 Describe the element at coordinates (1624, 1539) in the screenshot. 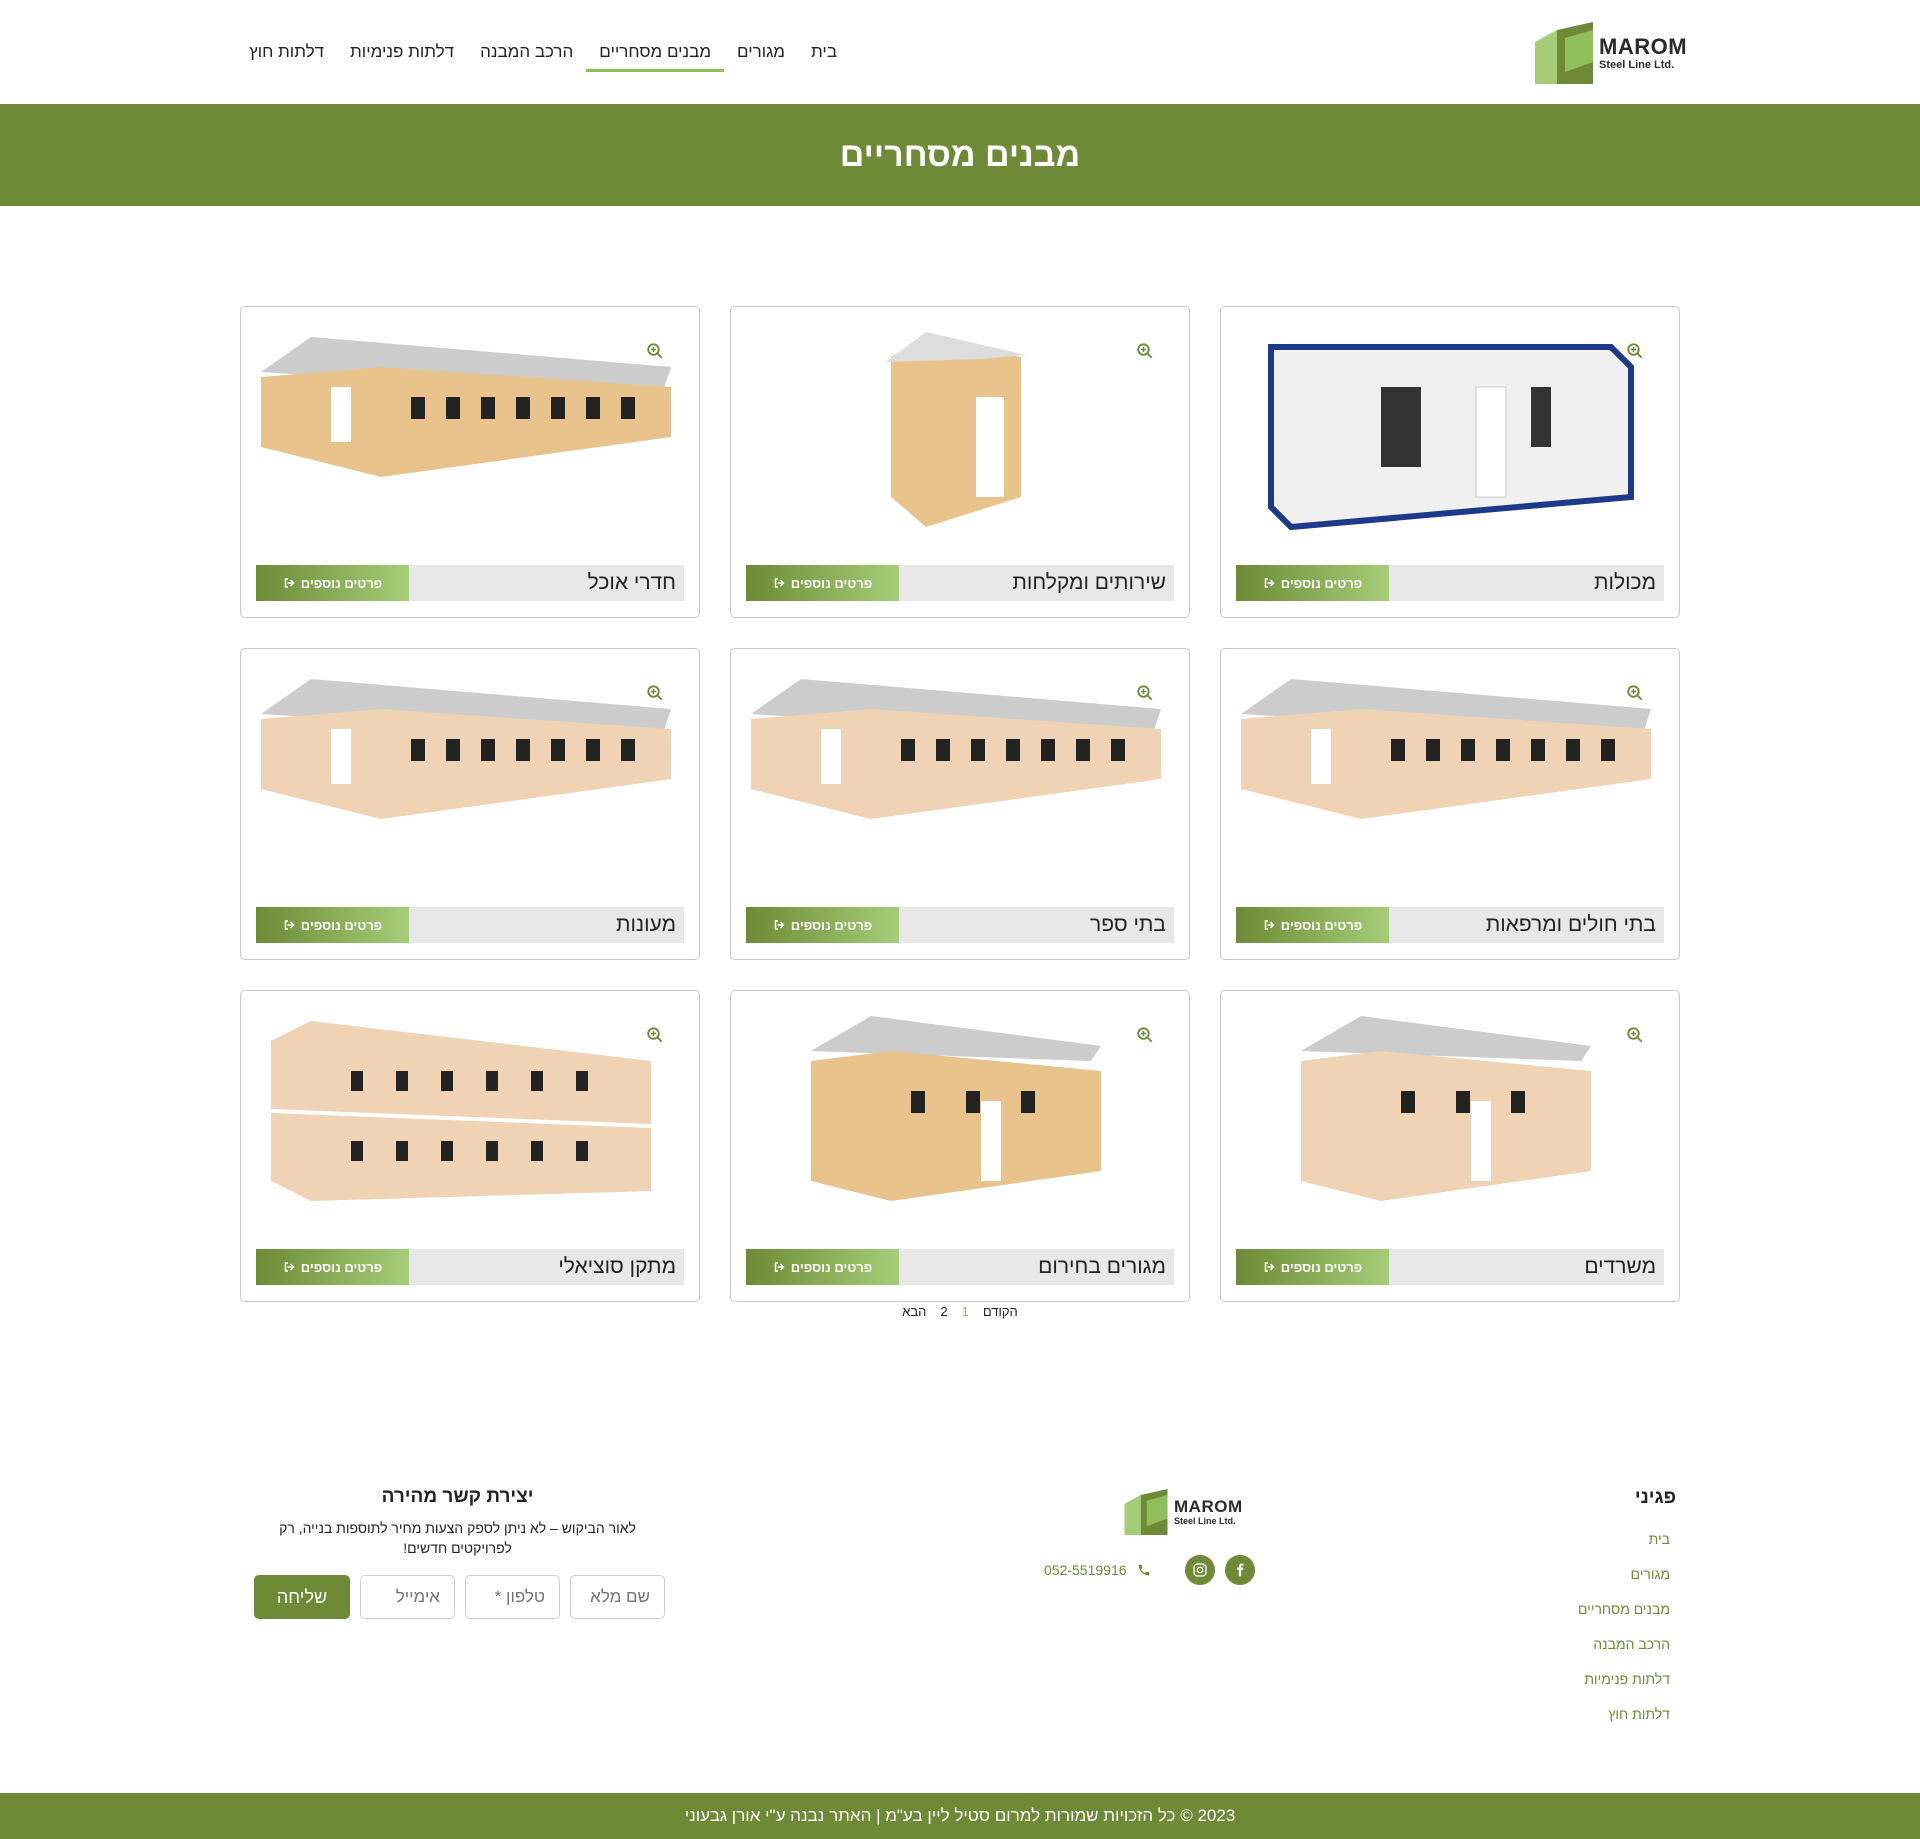

I see `footer-link-home: בית` at that location.